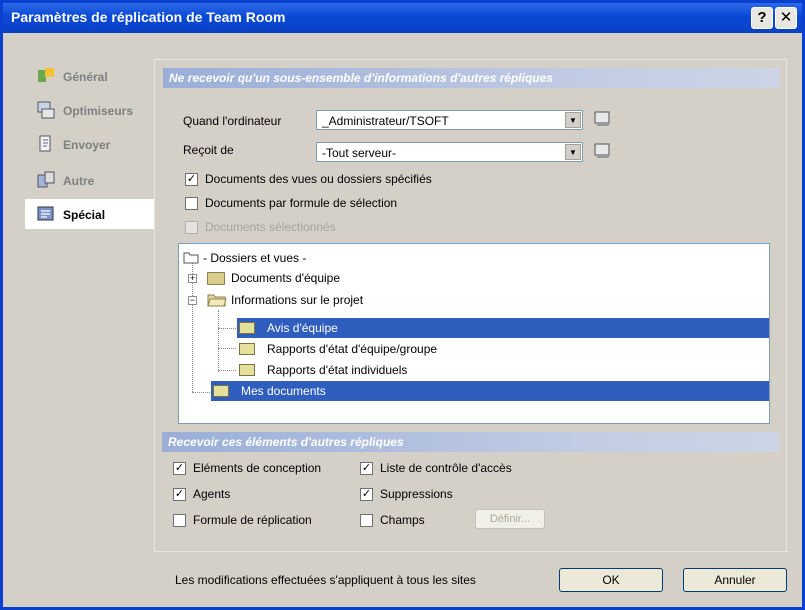 The width and height of the screenshot is (805, 610). Describe the element at coordinates (191, 179) in the screenshot. I see `views-folders-checkbox: ✓` at that location.